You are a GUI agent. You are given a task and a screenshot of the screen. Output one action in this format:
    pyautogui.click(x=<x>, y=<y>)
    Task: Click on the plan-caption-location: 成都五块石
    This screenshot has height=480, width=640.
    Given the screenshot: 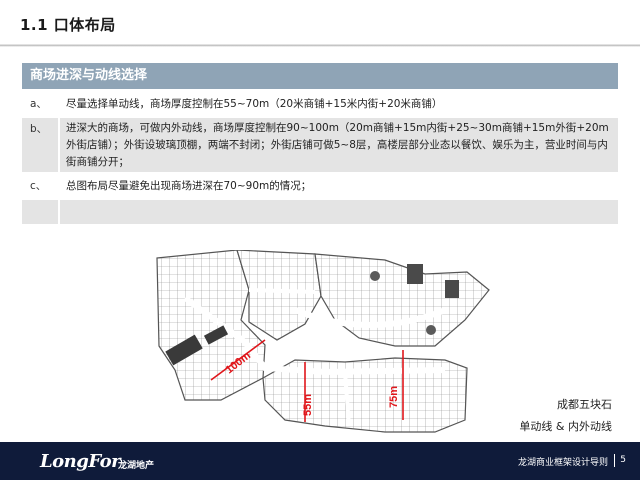 What is the action you would take?
    pyautogui.click(x=584, y=404)
    